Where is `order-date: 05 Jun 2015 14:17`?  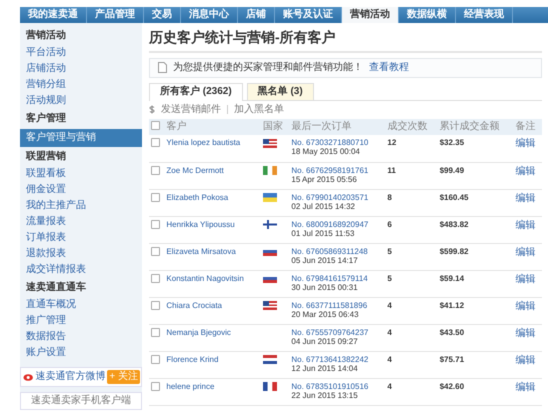 order-date: 05 Jun 2015 14:17 is located at coordinates (325, 261).